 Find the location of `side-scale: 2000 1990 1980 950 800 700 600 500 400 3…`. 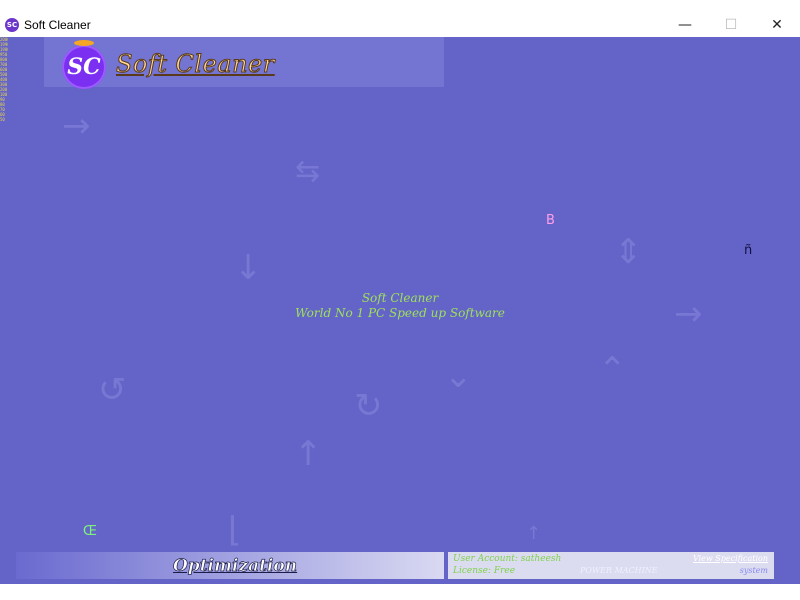

side-scale: 2000 1990 1980 950 800 700 600 500 400 3… is located at coordinates (4, 79).